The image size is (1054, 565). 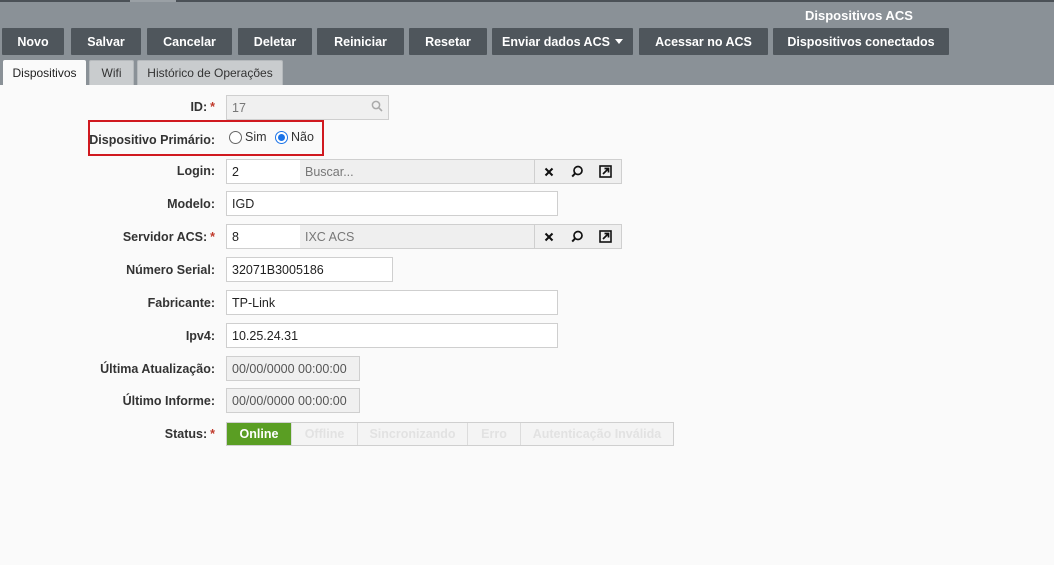 I want to click on status-erro: Erro, so click(x=494, y=434).